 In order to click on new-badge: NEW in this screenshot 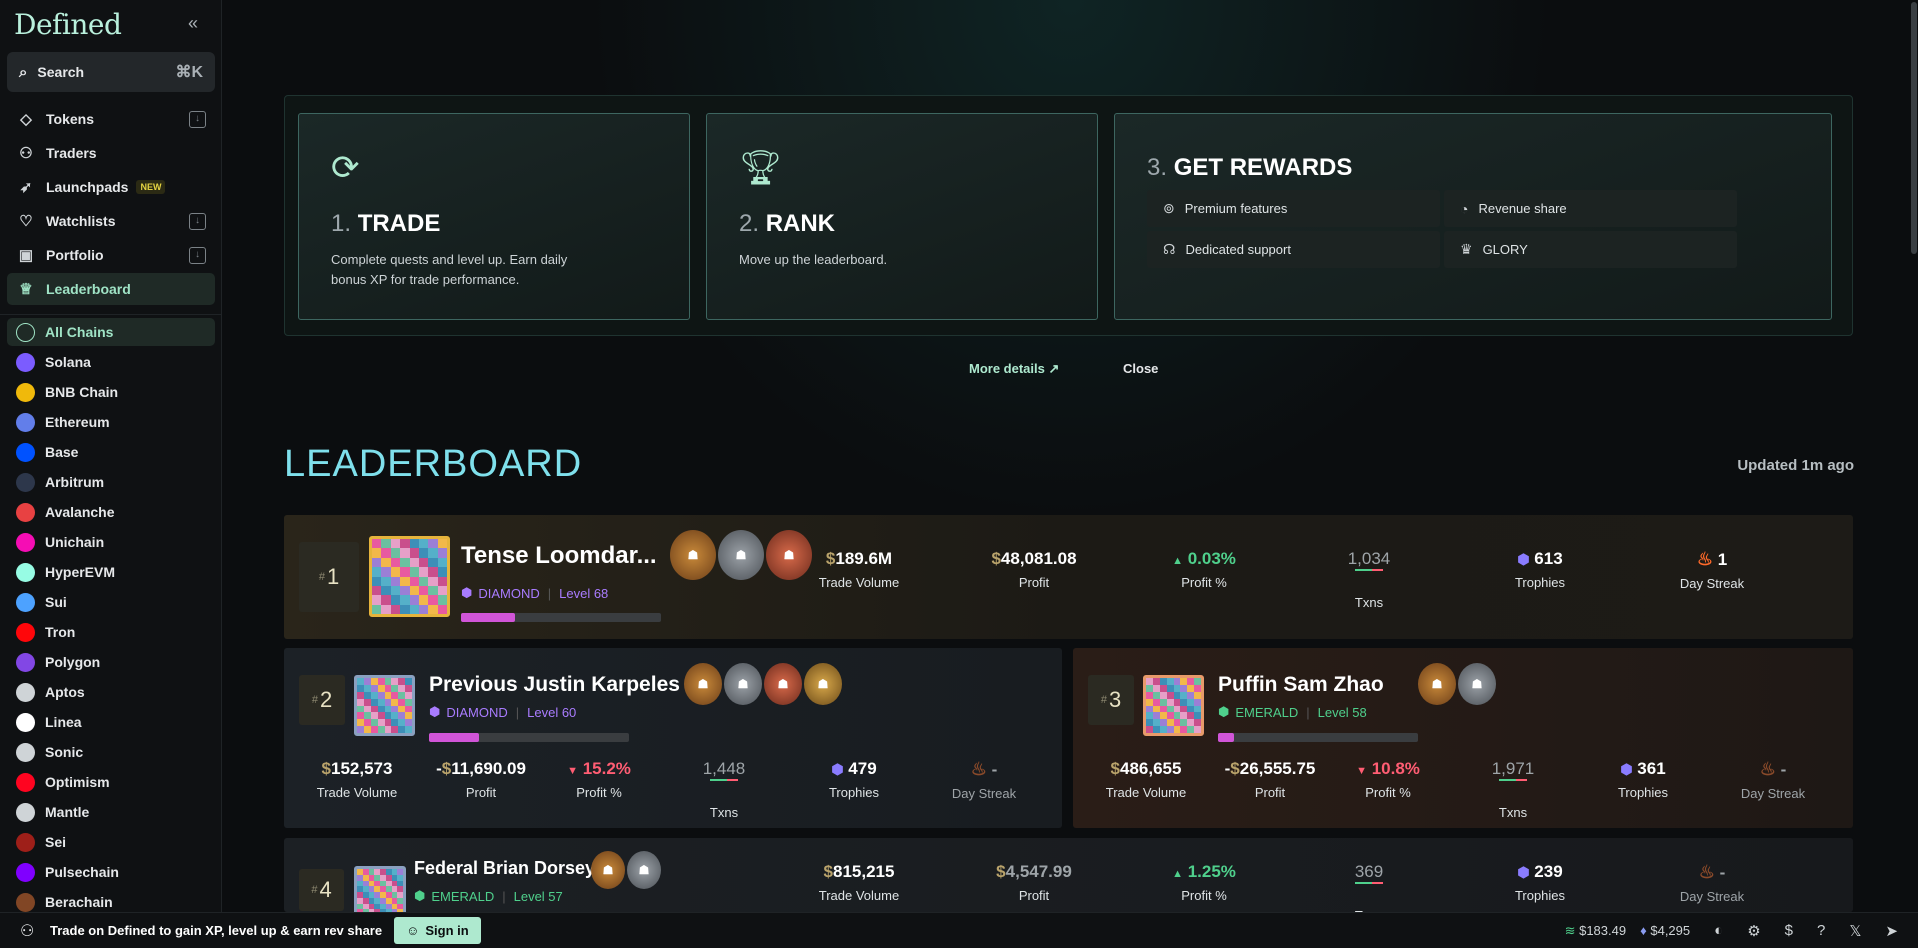, I will do `click(151, 187)`.